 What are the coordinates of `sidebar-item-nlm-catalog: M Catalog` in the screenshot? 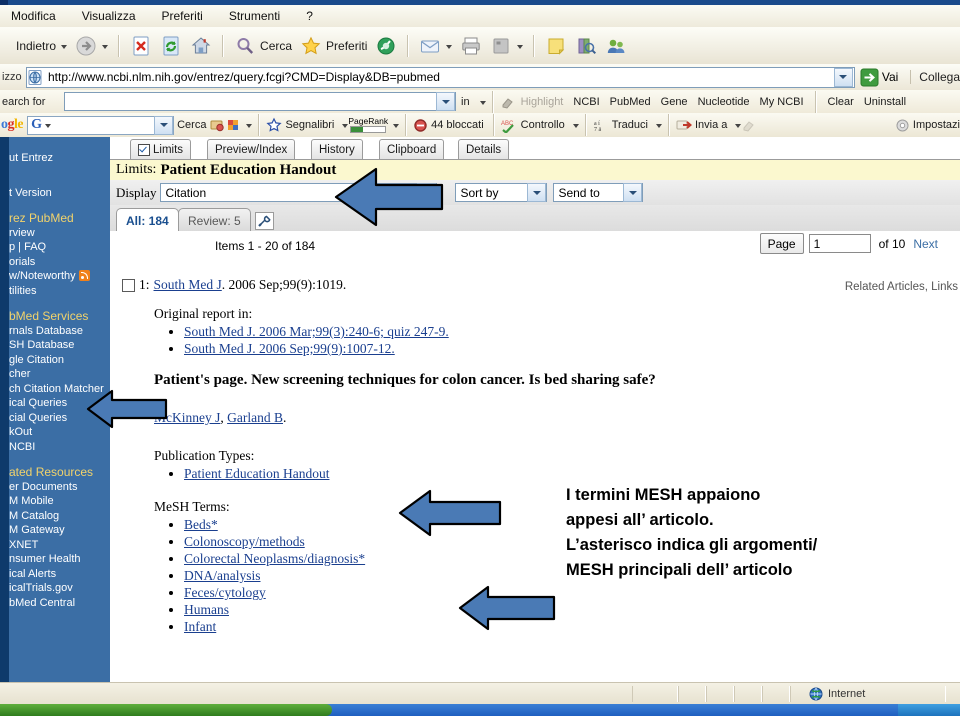 It's located at (59, 516).